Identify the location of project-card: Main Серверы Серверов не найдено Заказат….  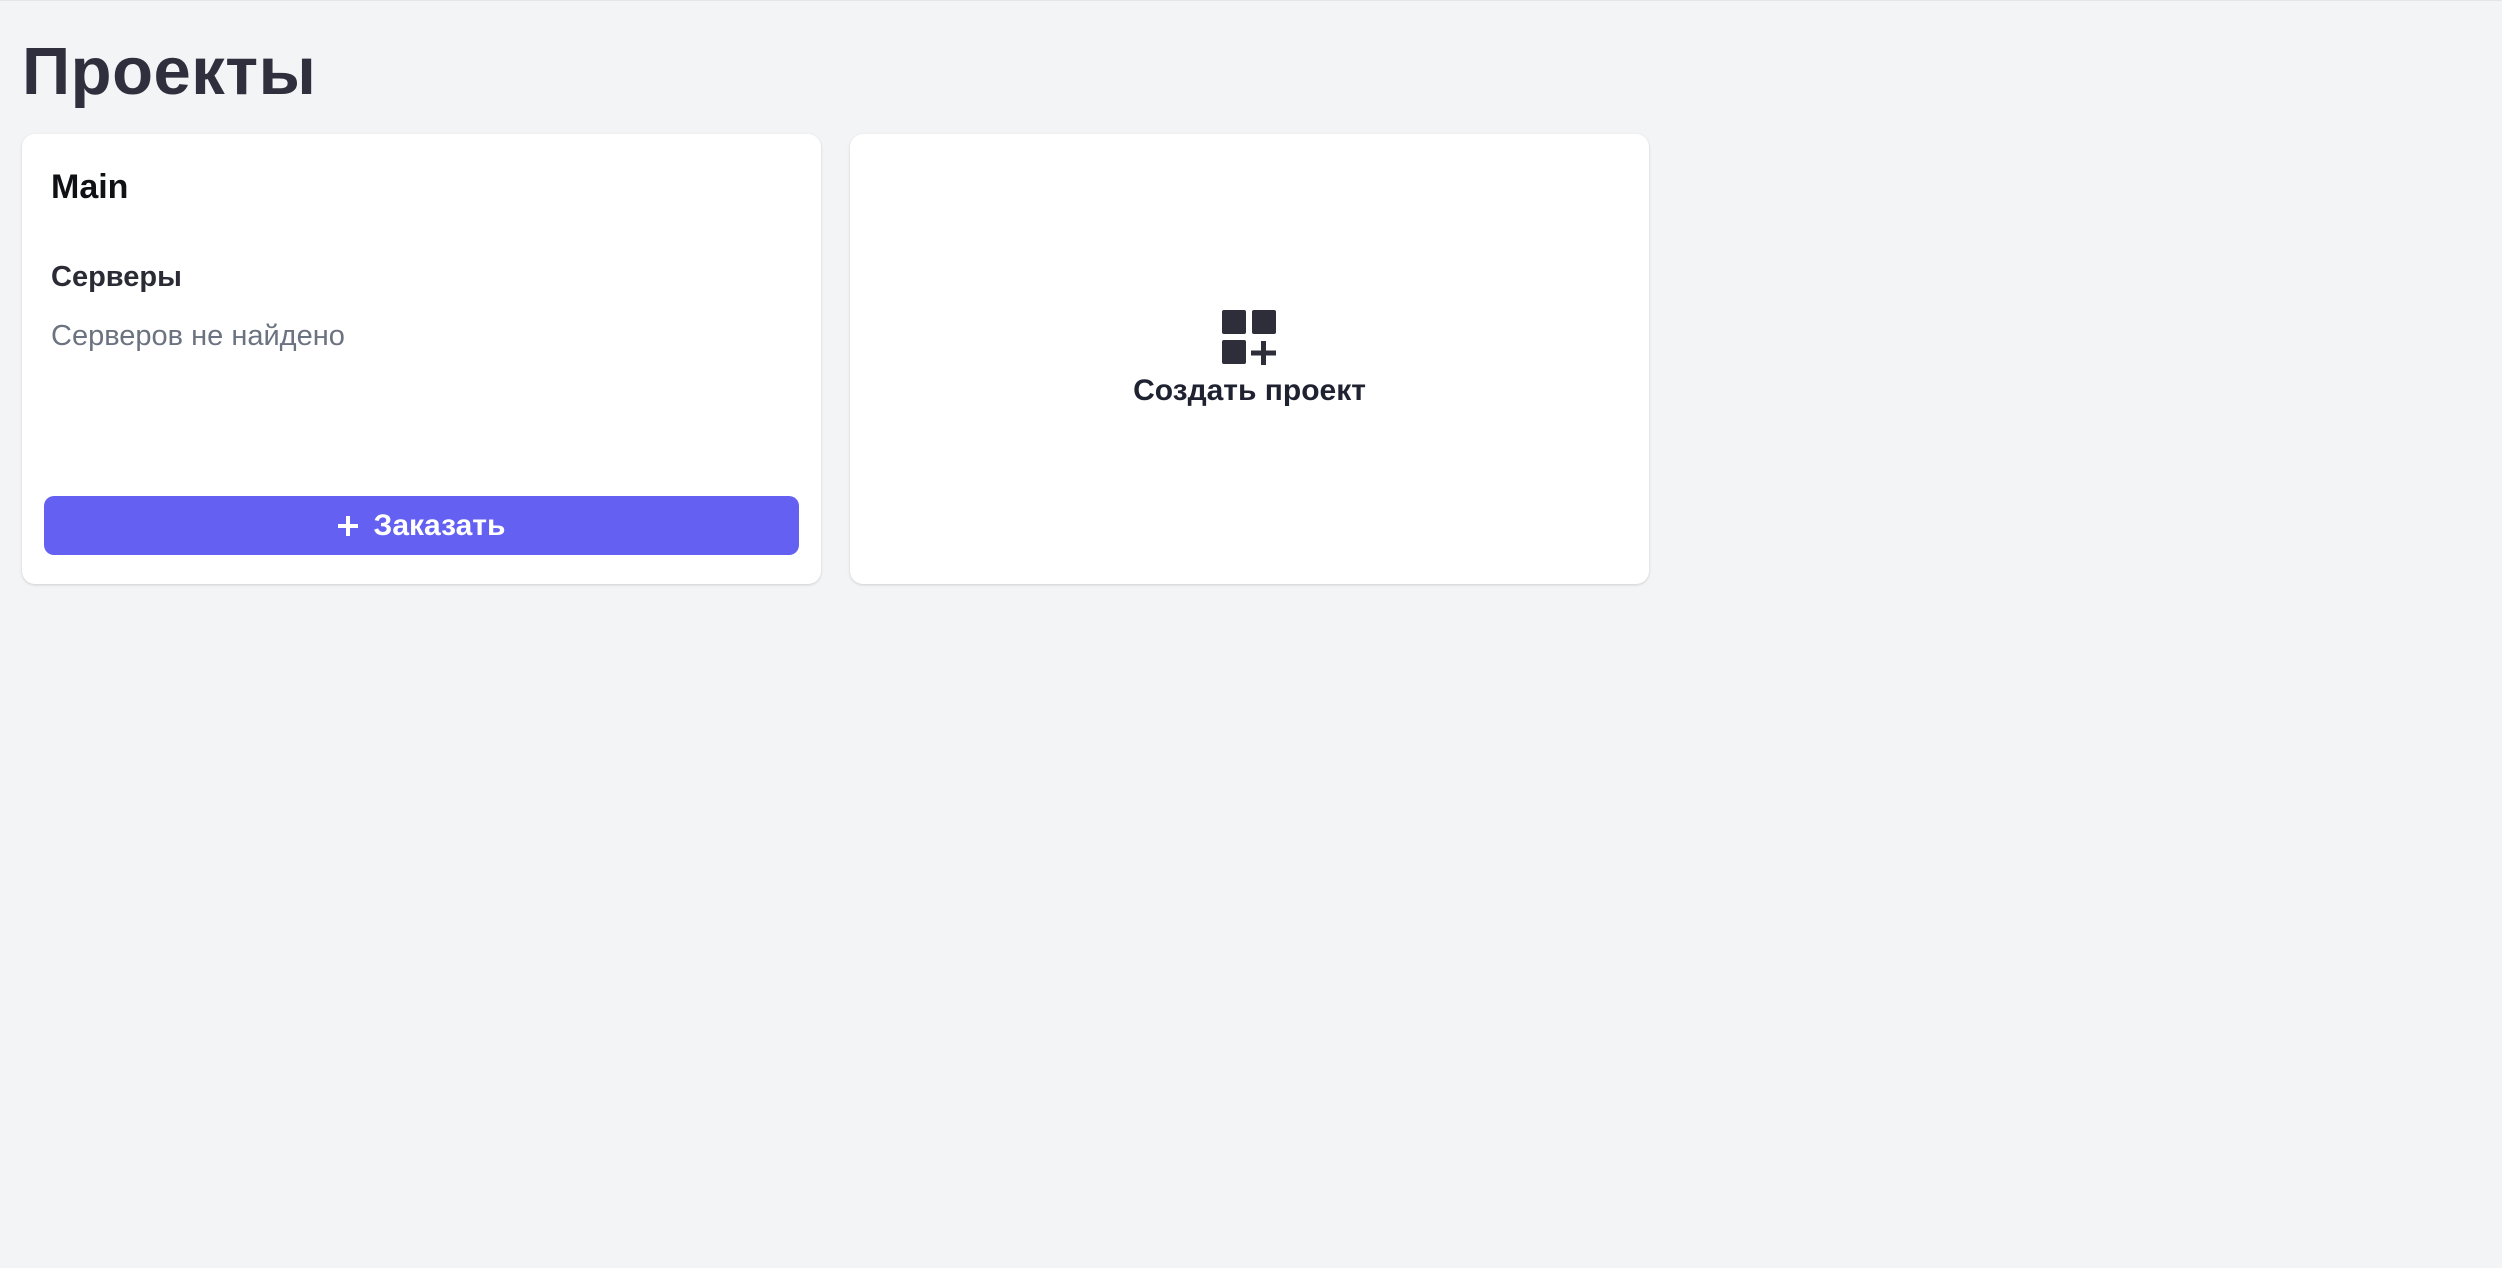
(421, 359).